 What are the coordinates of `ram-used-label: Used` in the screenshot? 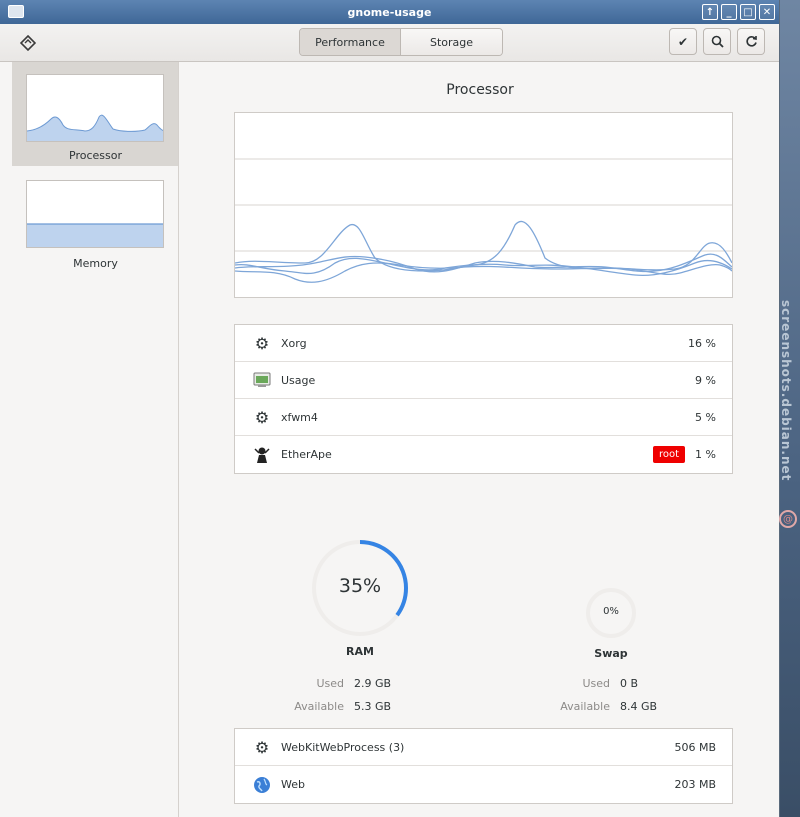 It's located at (330, 683).